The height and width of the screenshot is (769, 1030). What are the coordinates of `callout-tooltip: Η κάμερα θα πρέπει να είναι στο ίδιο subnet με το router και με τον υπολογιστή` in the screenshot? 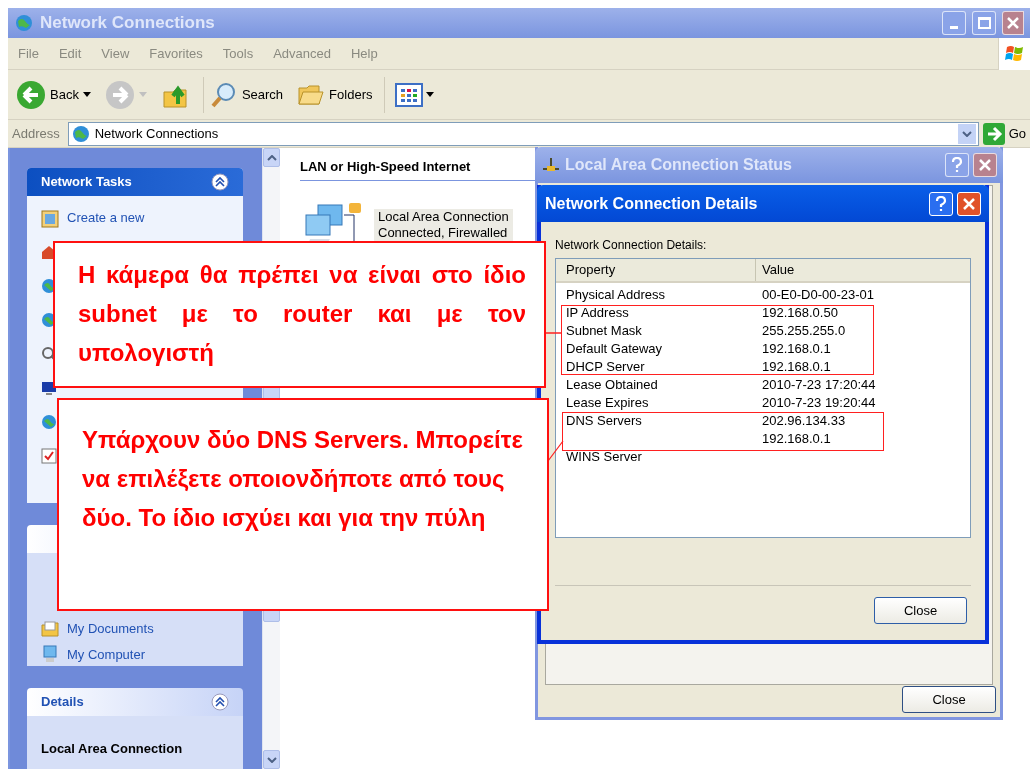 It's located at (299, 314).